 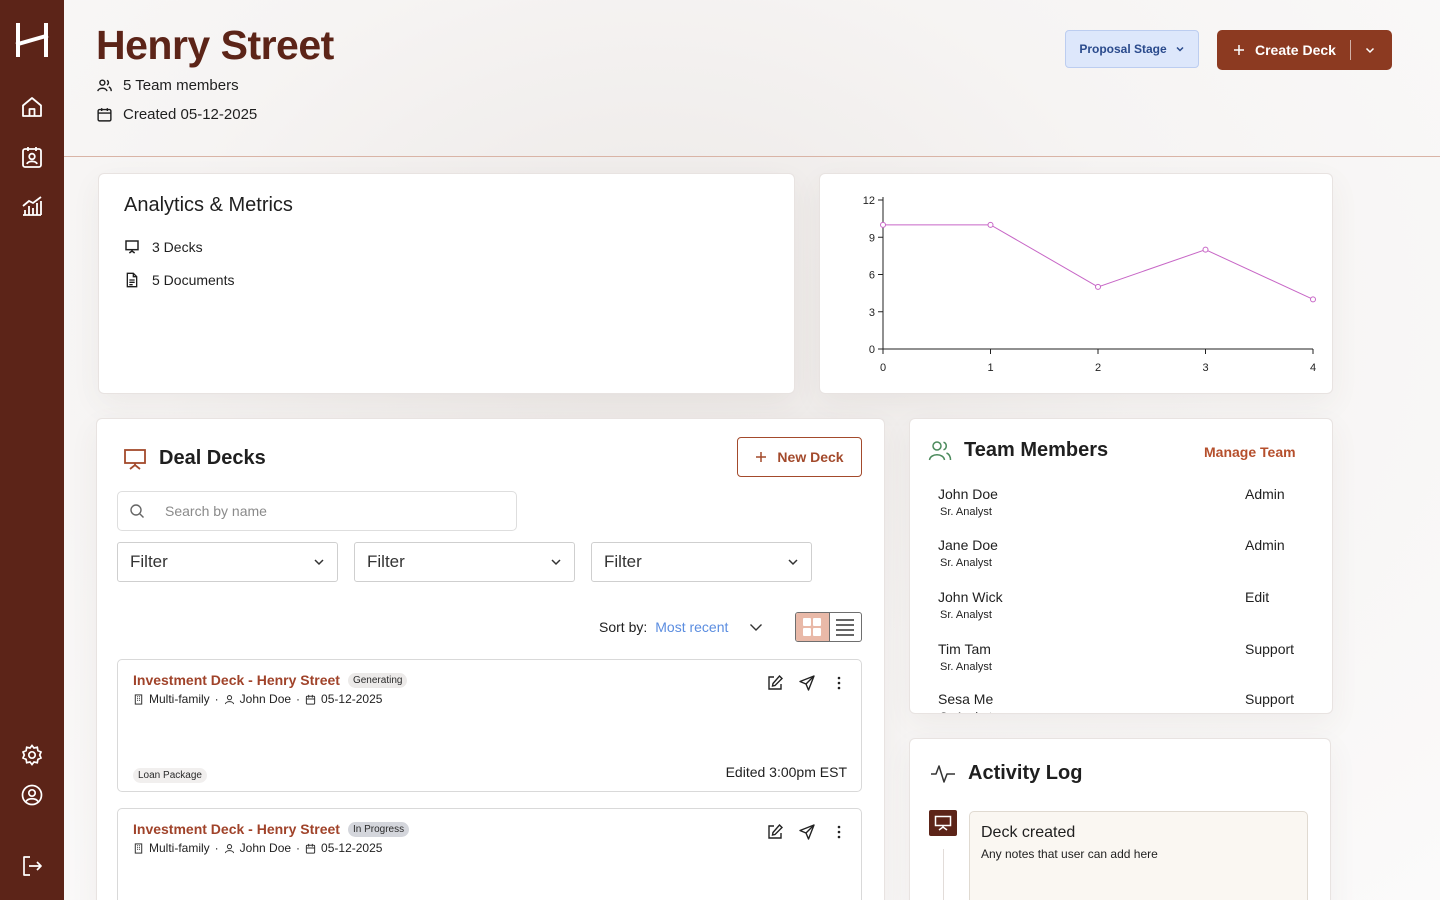 What do you see at coordinates (446, 283) in the screenshot?
I see `analytics-card: Analytics & Metrics 3 Decks 5 Documents` at bounding box center [446, 283].